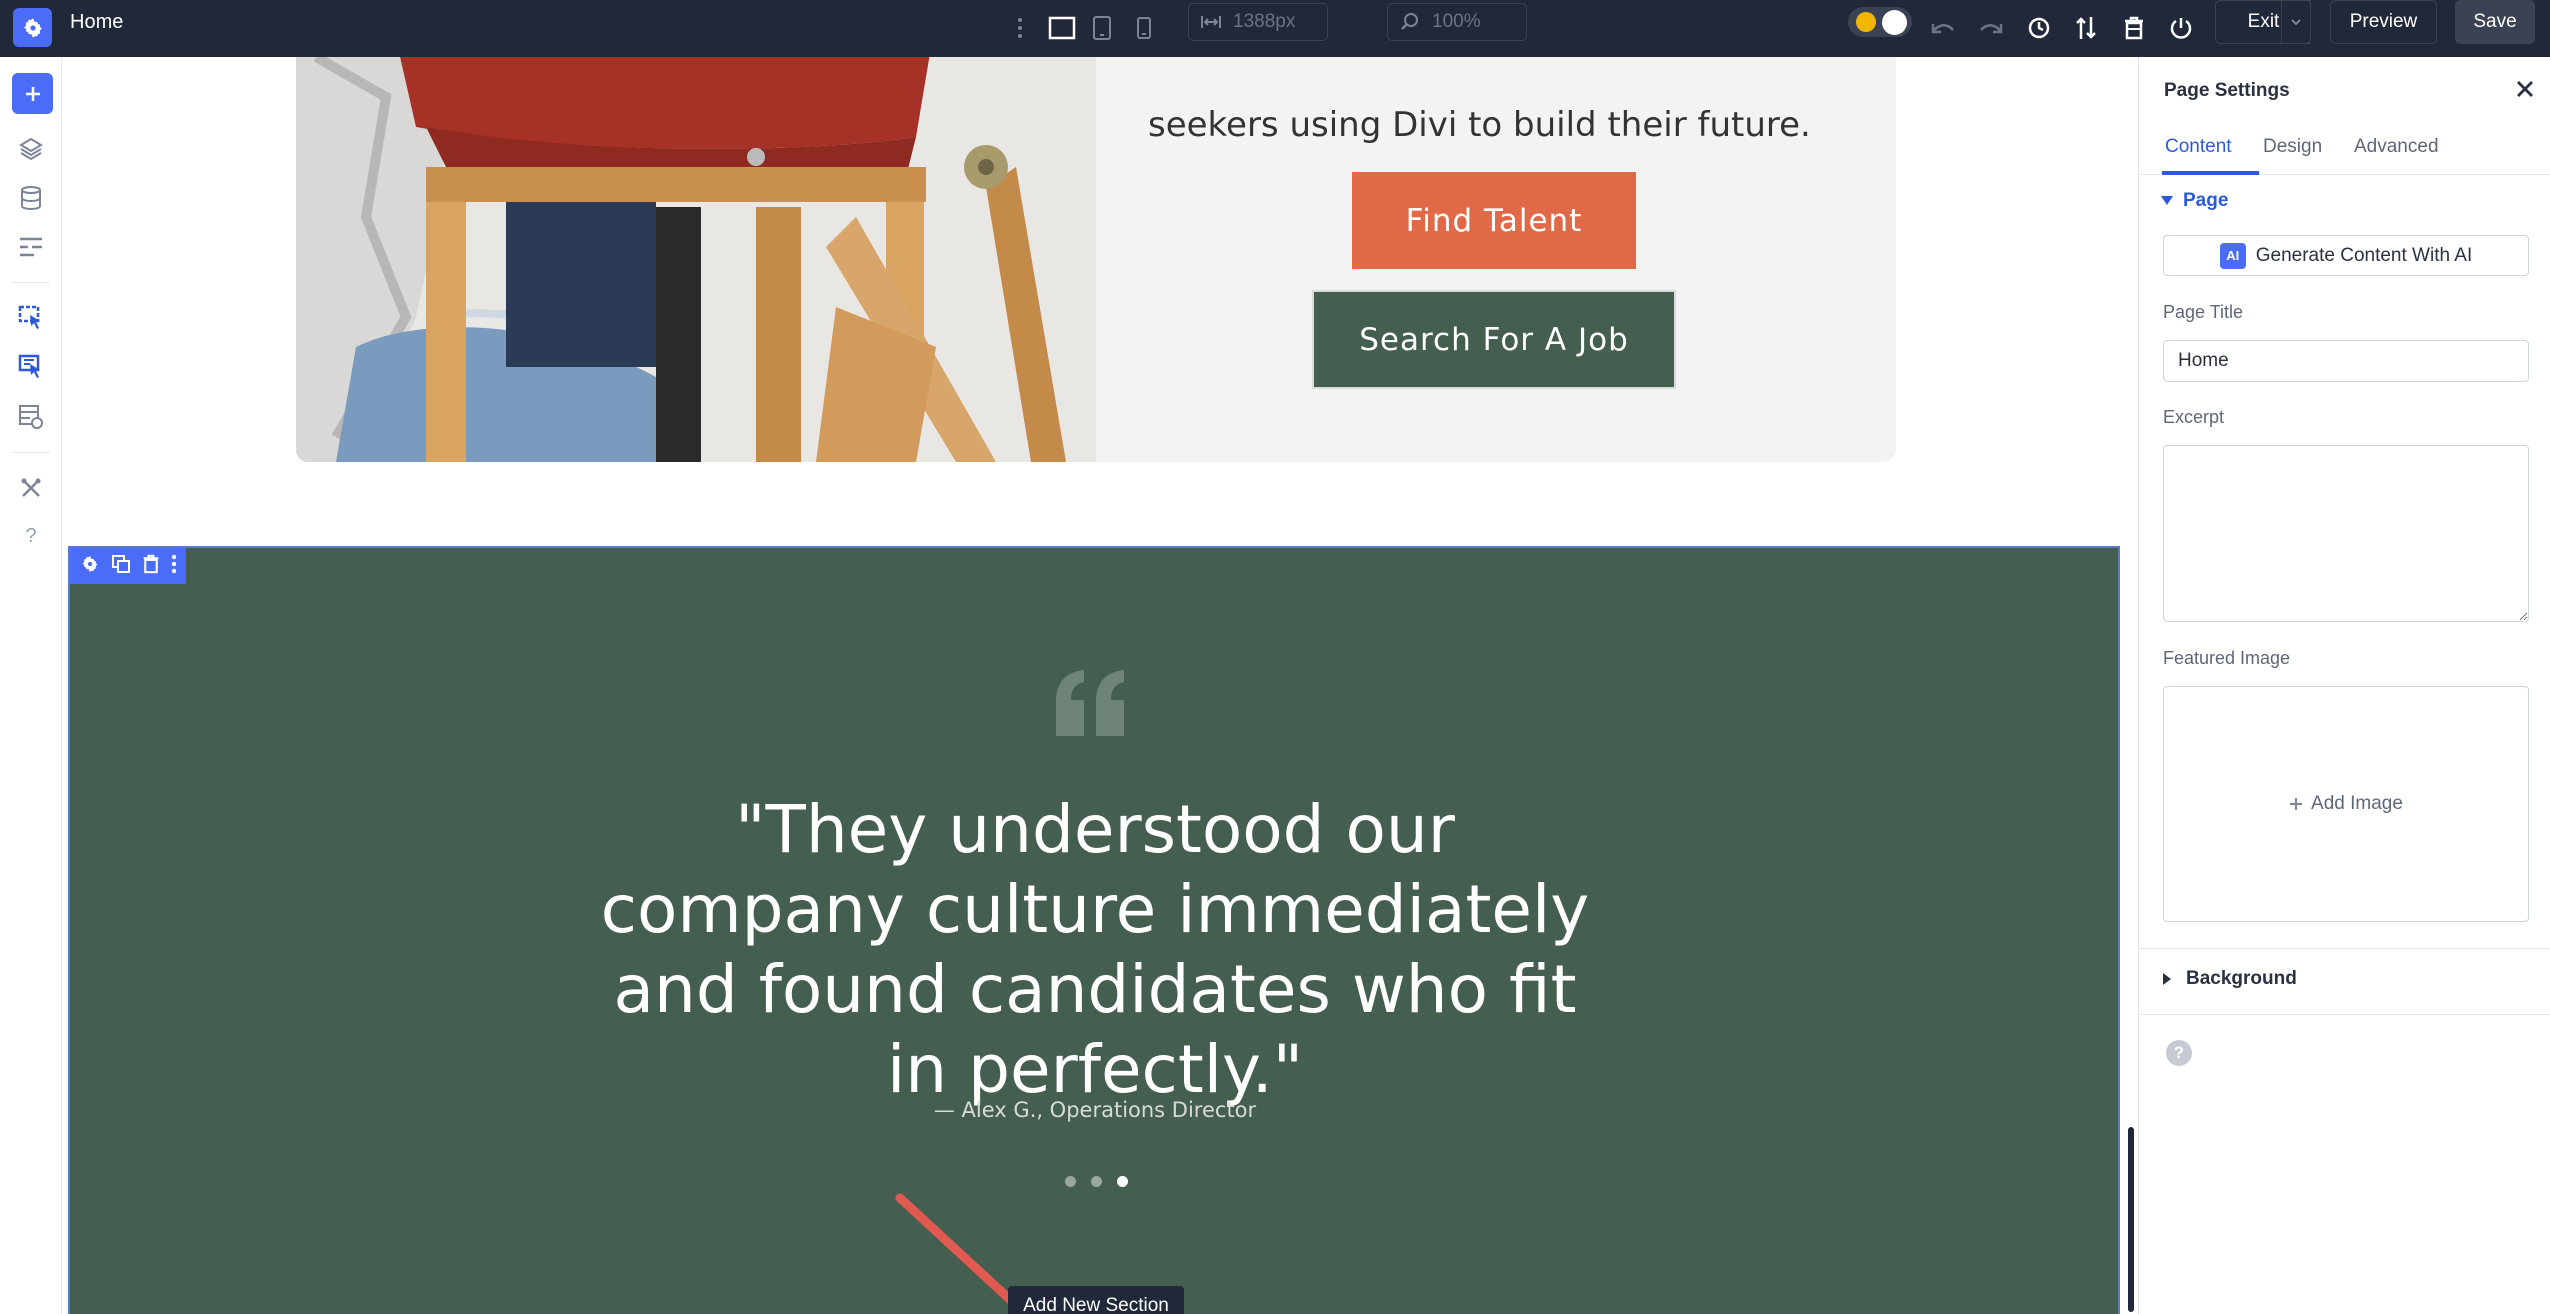  I want to click on exit-label: Exit, so click(2263, 21).